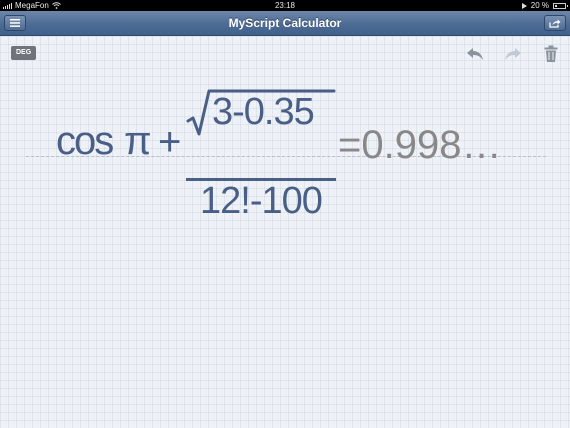  Describe the element at coordinates (24, 53) in the screenshot. I see `angle-mode-toggle: DEG` at that location.